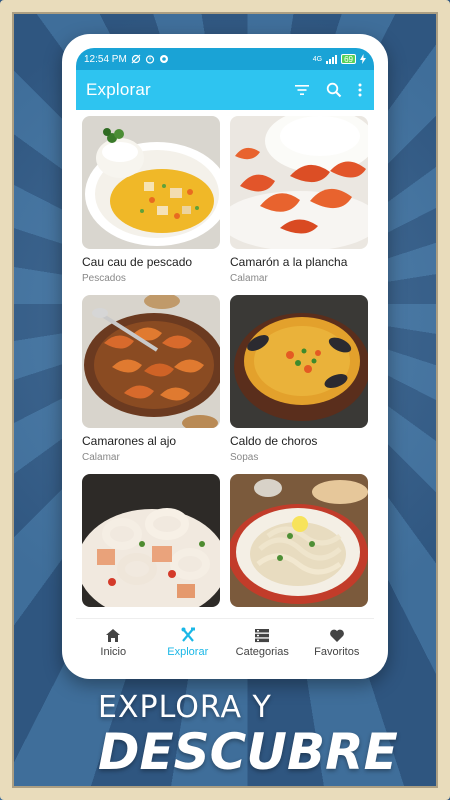 Image resolution: width=450 pixels, height=800 pixels. I want to click on nav-item-explorar: Explorar, so click(188, 642).